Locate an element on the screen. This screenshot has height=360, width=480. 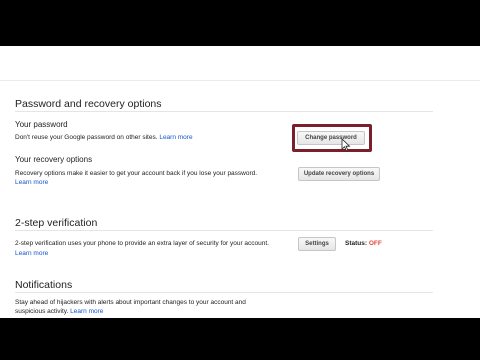
notifications-description-text: suspicious activity. is located at coordinates (42, 311).